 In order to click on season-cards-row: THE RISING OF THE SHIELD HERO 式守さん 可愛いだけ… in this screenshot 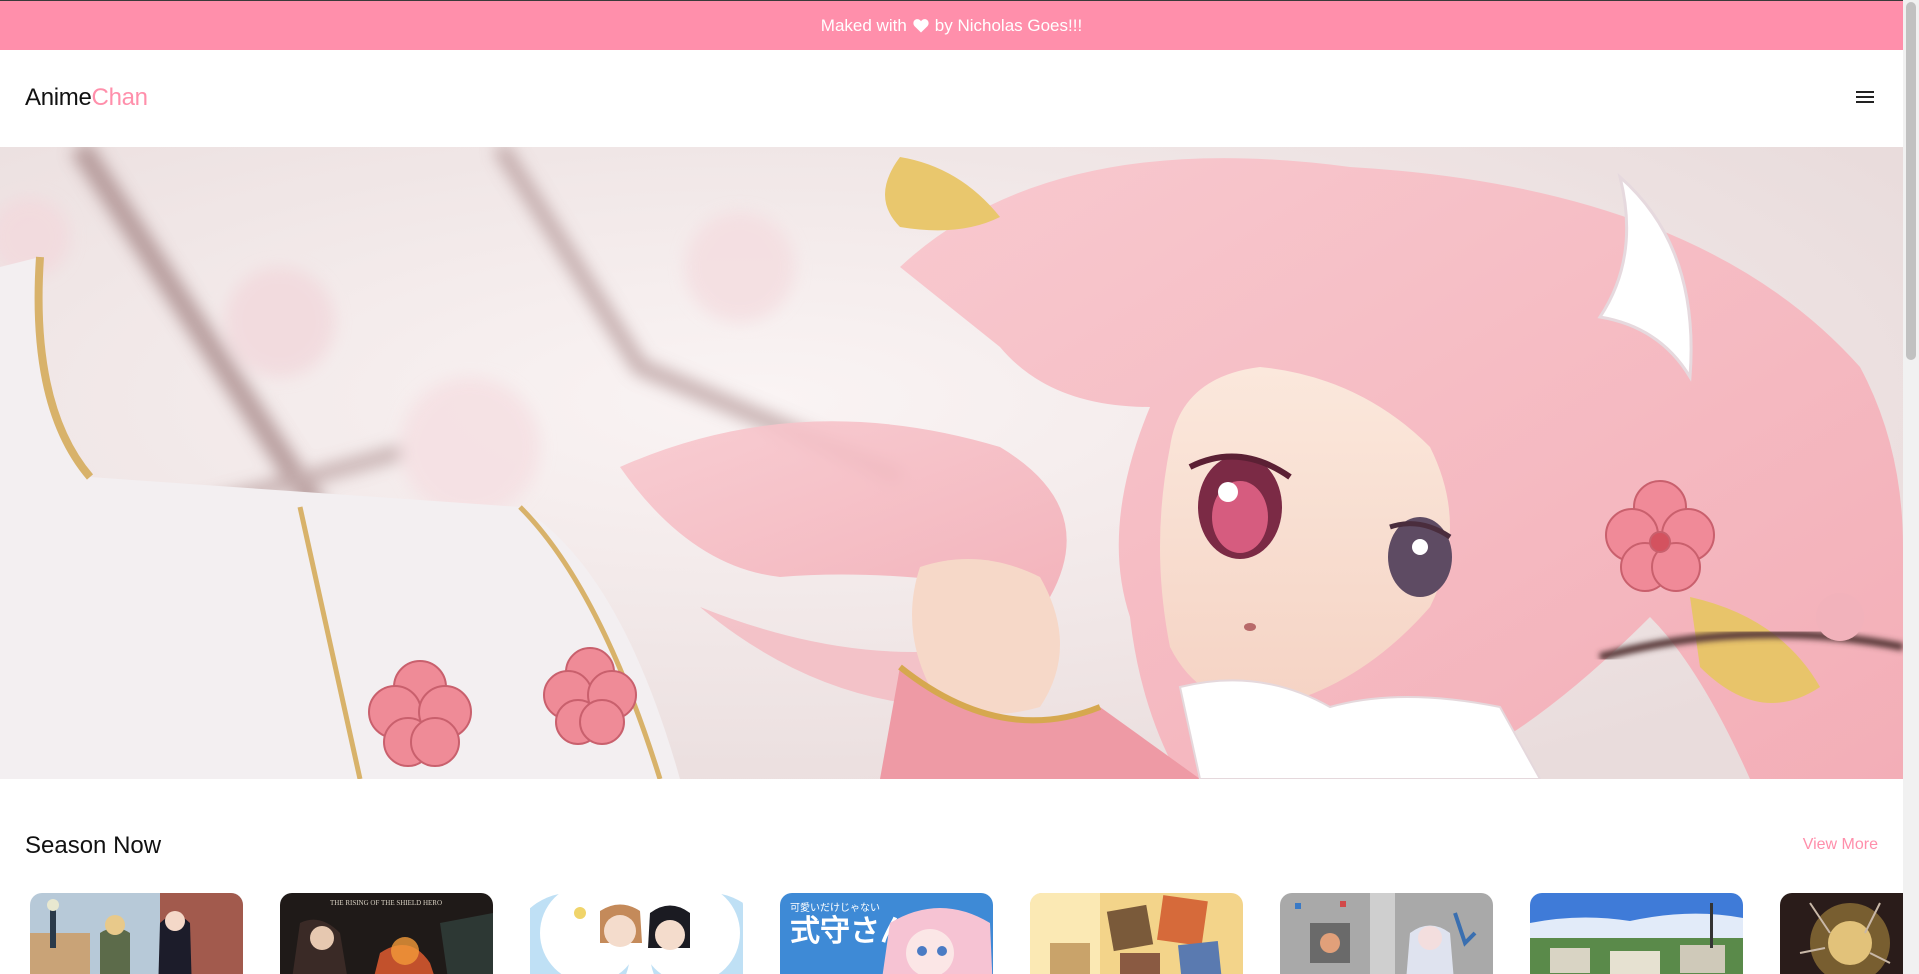, I will do `click(951, 933)`.